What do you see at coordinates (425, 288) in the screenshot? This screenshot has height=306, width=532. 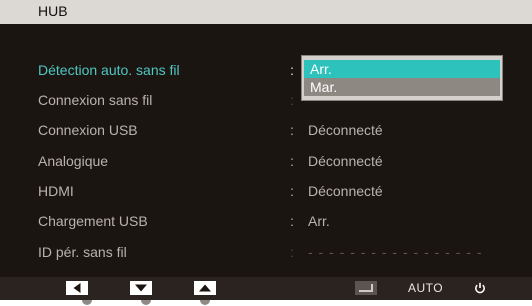 I see `auto-button: AUTO` at bounding box center [425, 288].